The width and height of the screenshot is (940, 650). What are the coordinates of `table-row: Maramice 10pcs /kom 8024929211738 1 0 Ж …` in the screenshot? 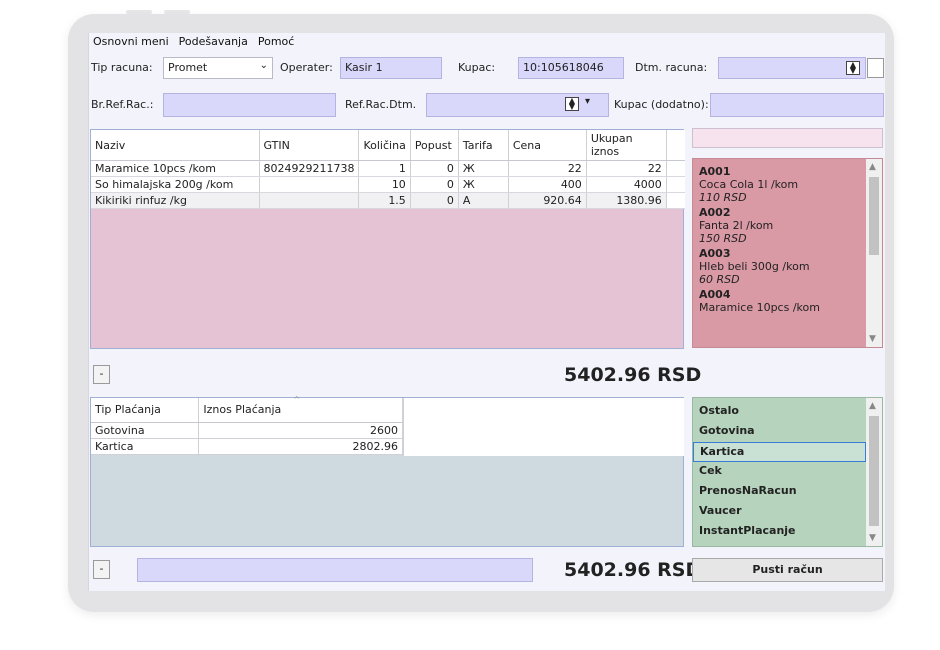 It's located at (388, 168).